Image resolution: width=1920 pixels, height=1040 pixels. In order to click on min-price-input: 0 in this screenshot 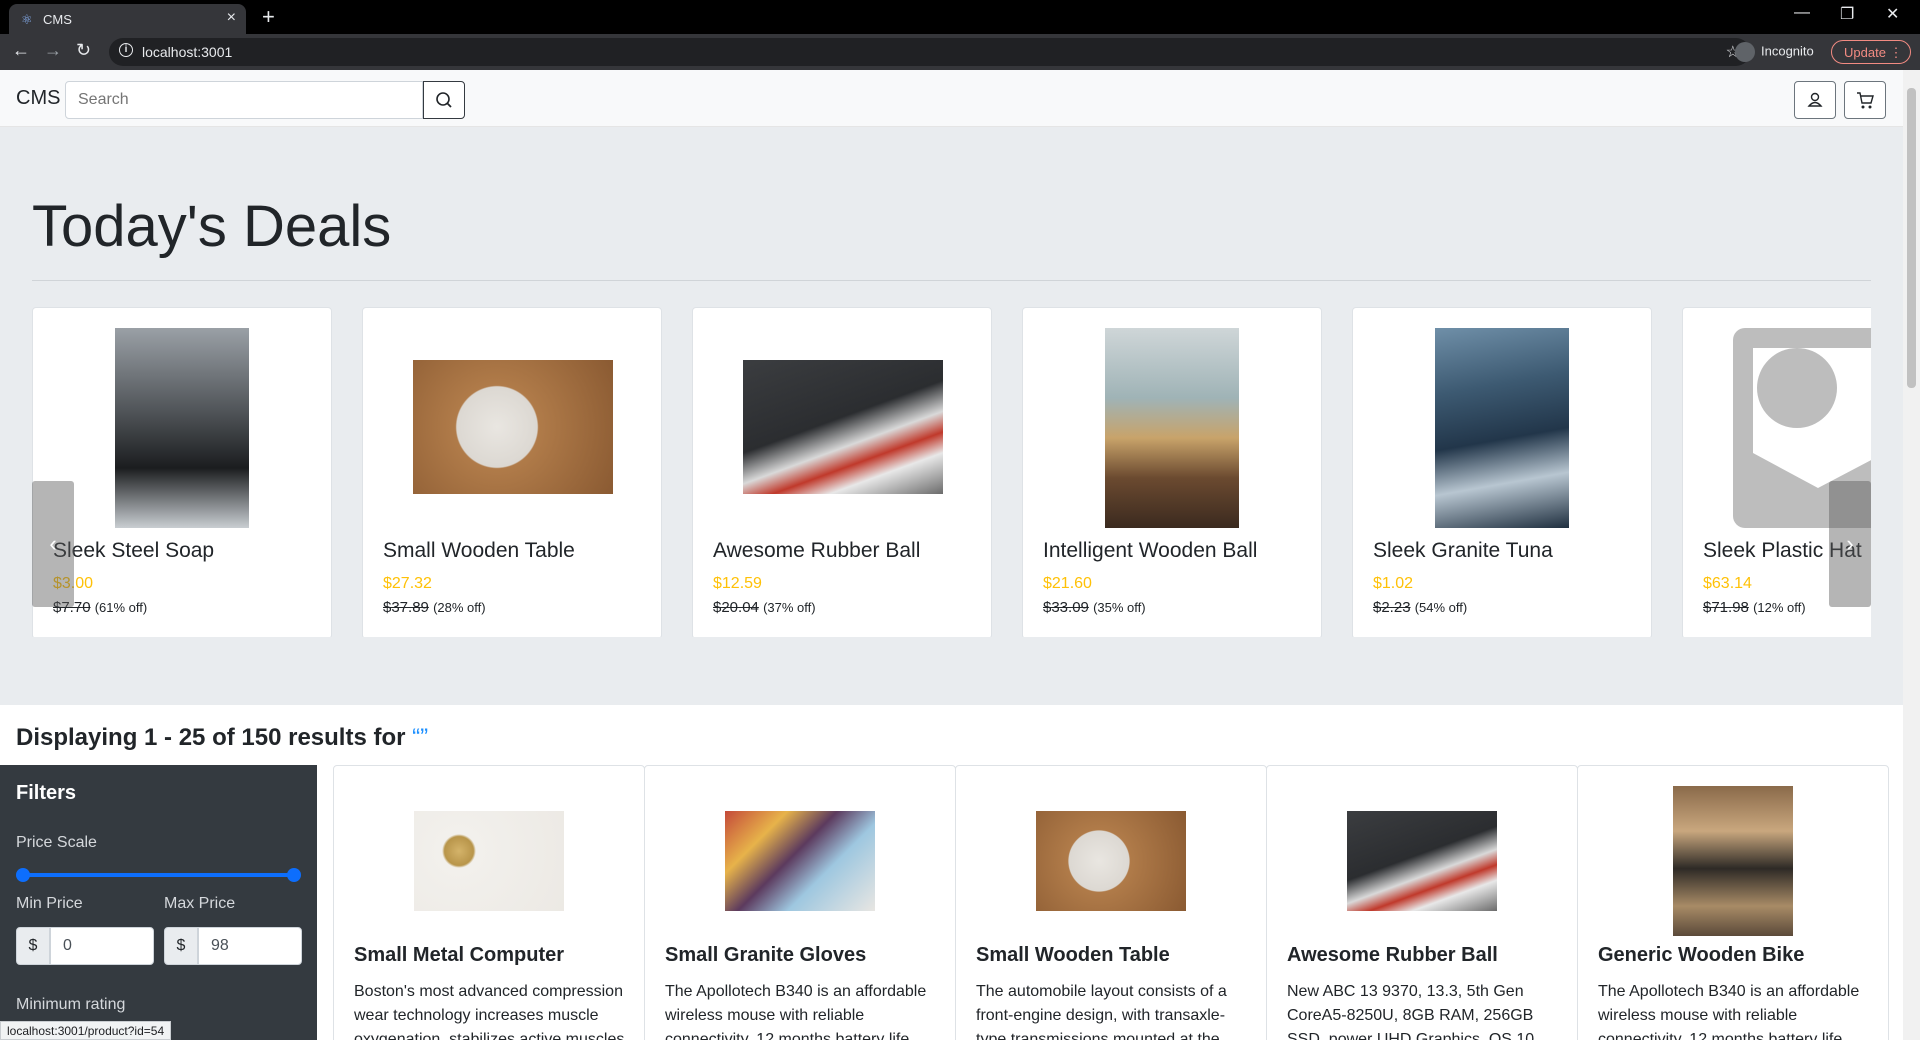, I will do `click(102, 946)`.